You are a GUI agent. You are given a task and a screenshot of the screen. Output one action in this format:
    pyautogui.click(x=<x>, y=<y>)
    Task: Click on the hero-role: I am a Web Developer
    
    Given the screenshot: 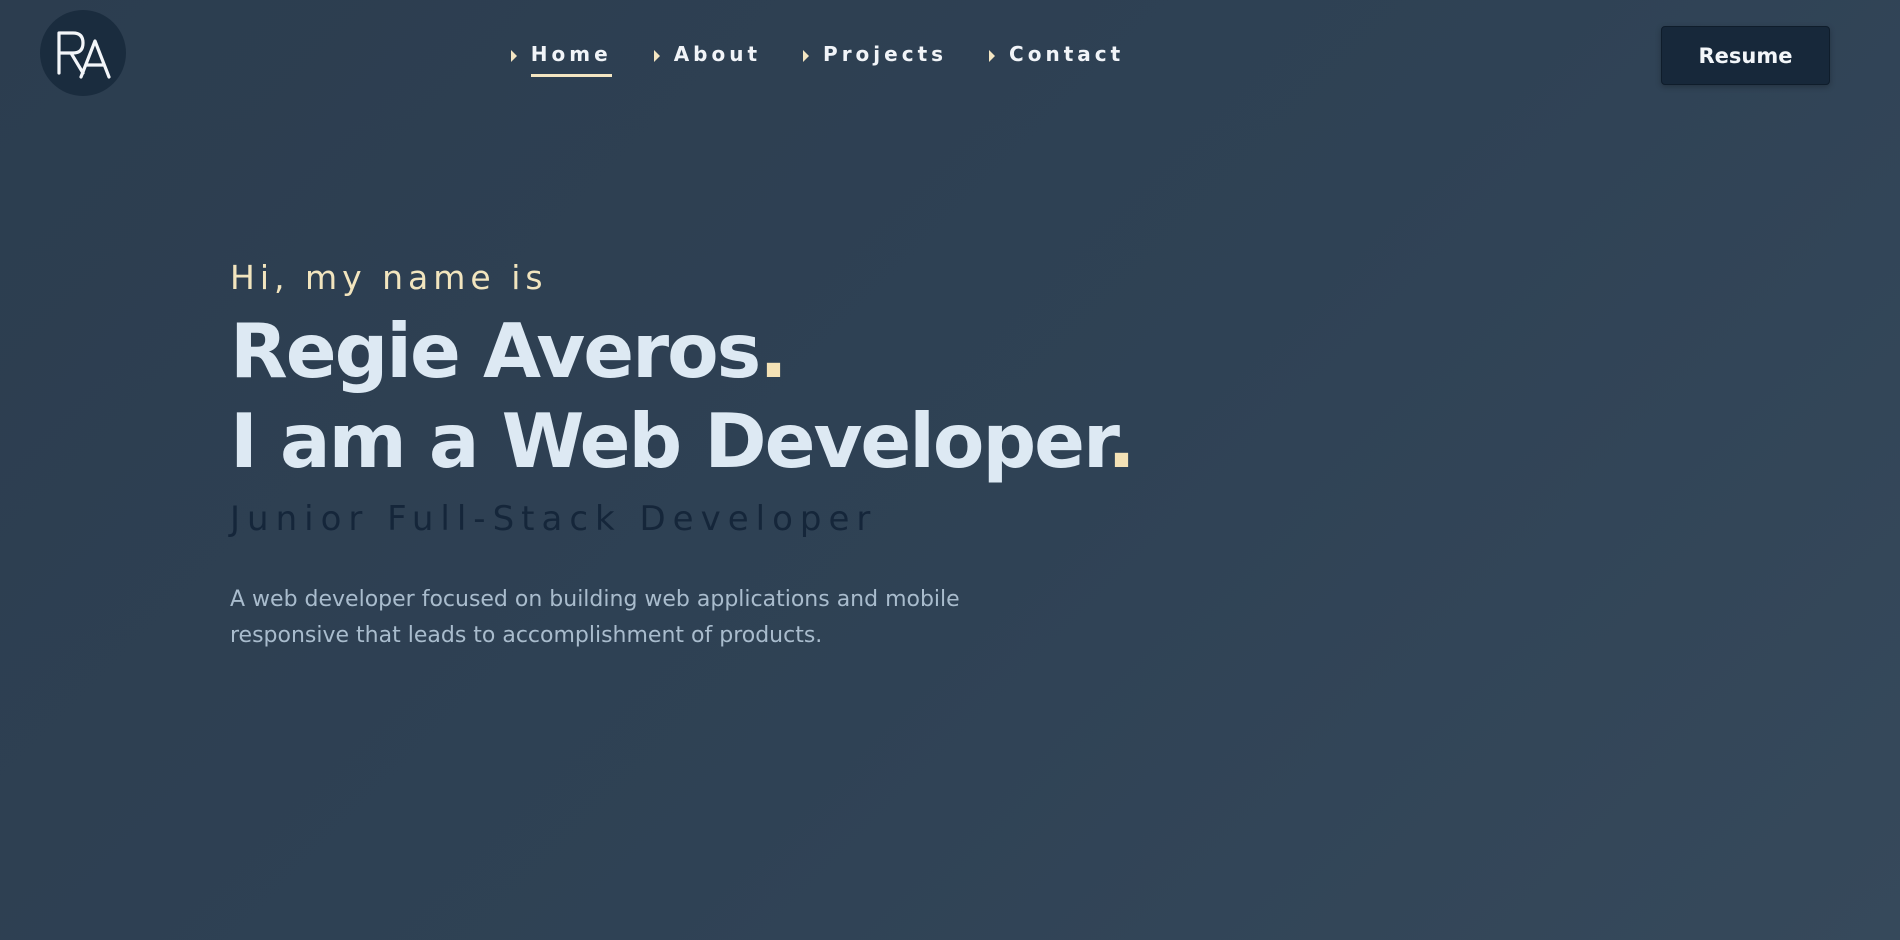 What is the action you would take?
    pyautogui.click(x=669, y=441)
    